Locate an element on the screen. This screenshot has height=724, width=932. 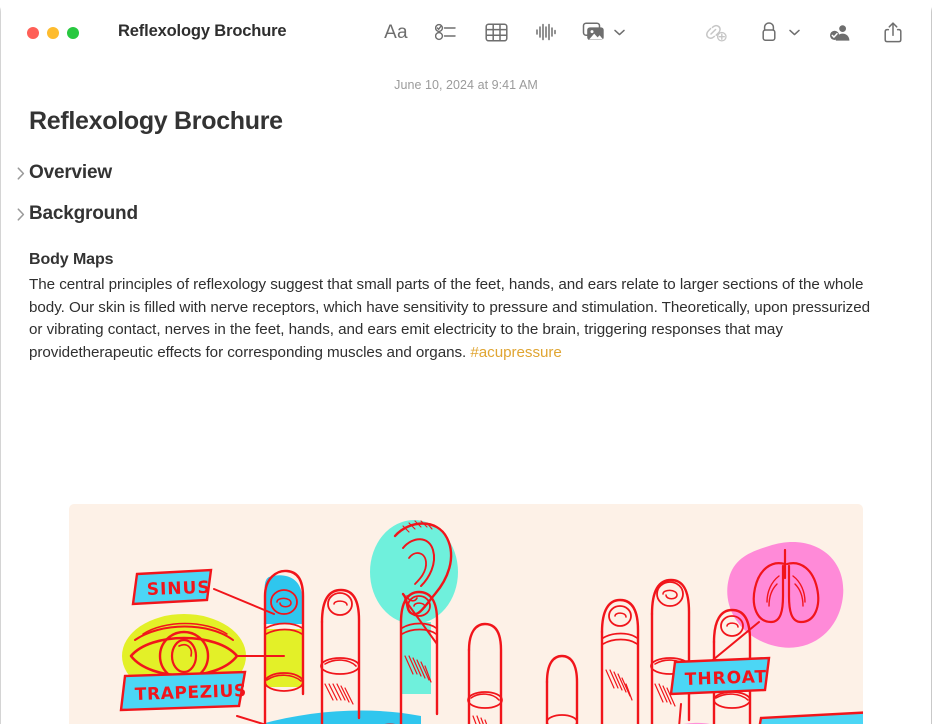
section-background: Background is located at coordinates (472, 214).